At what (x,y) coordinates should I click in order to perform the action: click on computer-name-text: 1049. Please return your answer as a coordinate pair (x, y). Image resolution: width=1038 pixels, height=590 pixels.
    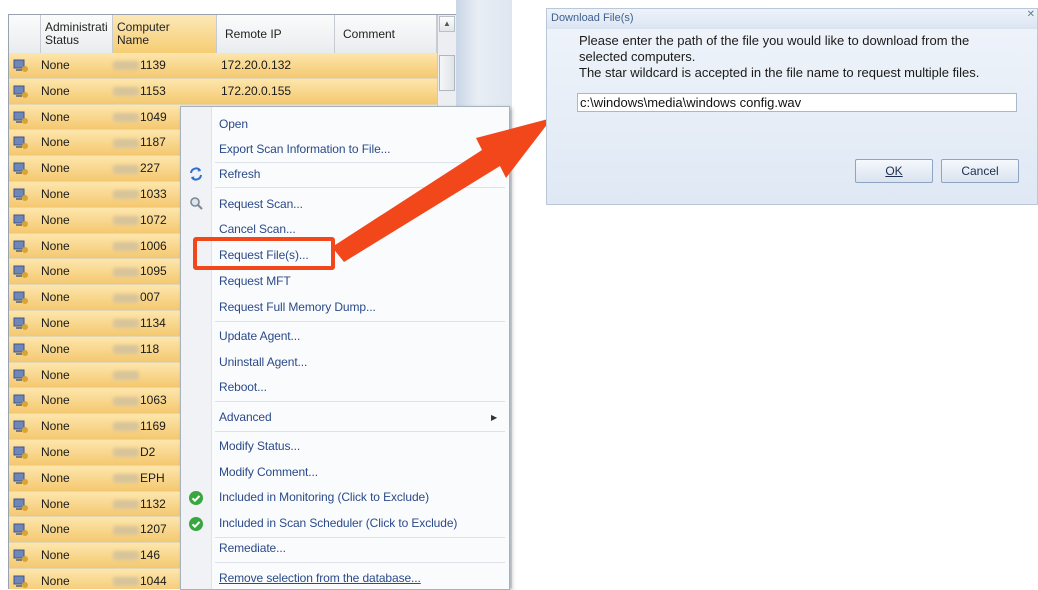
    Looking at the image, I should click on (153, 116).